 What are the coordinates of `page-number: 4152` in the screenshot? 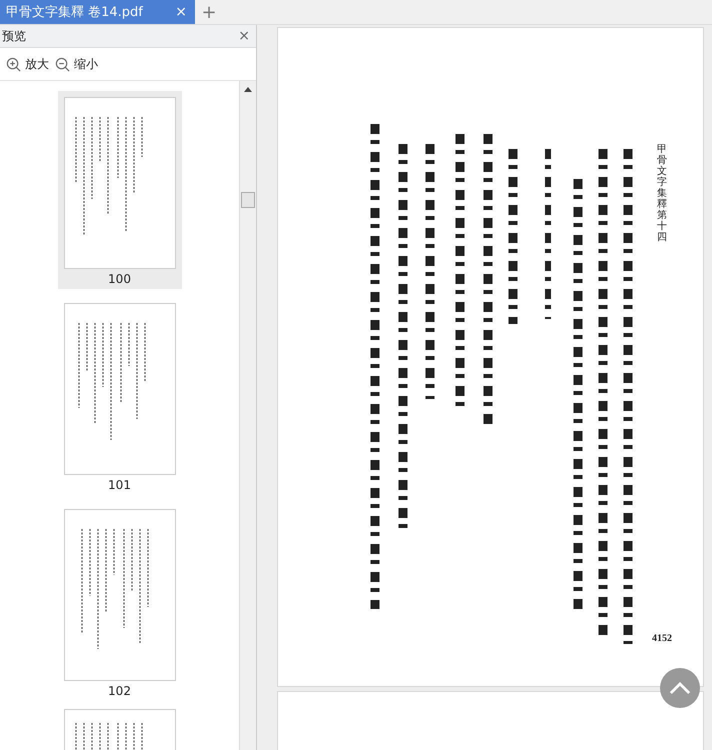 It's located at (662, 638).